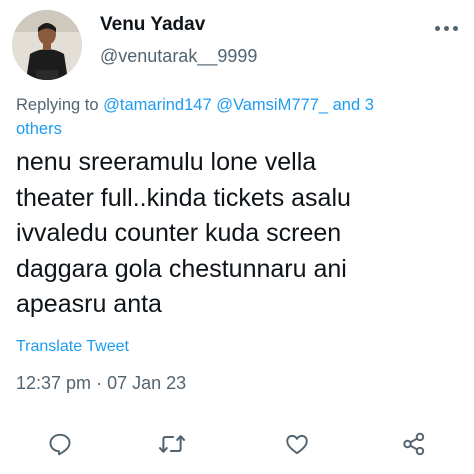 The image size is (474, 474). What do you see at coordinates (89, 304) in the screenshot?
I see `tweet-text-line: apeasru anta` at bounding box center [89, 304].